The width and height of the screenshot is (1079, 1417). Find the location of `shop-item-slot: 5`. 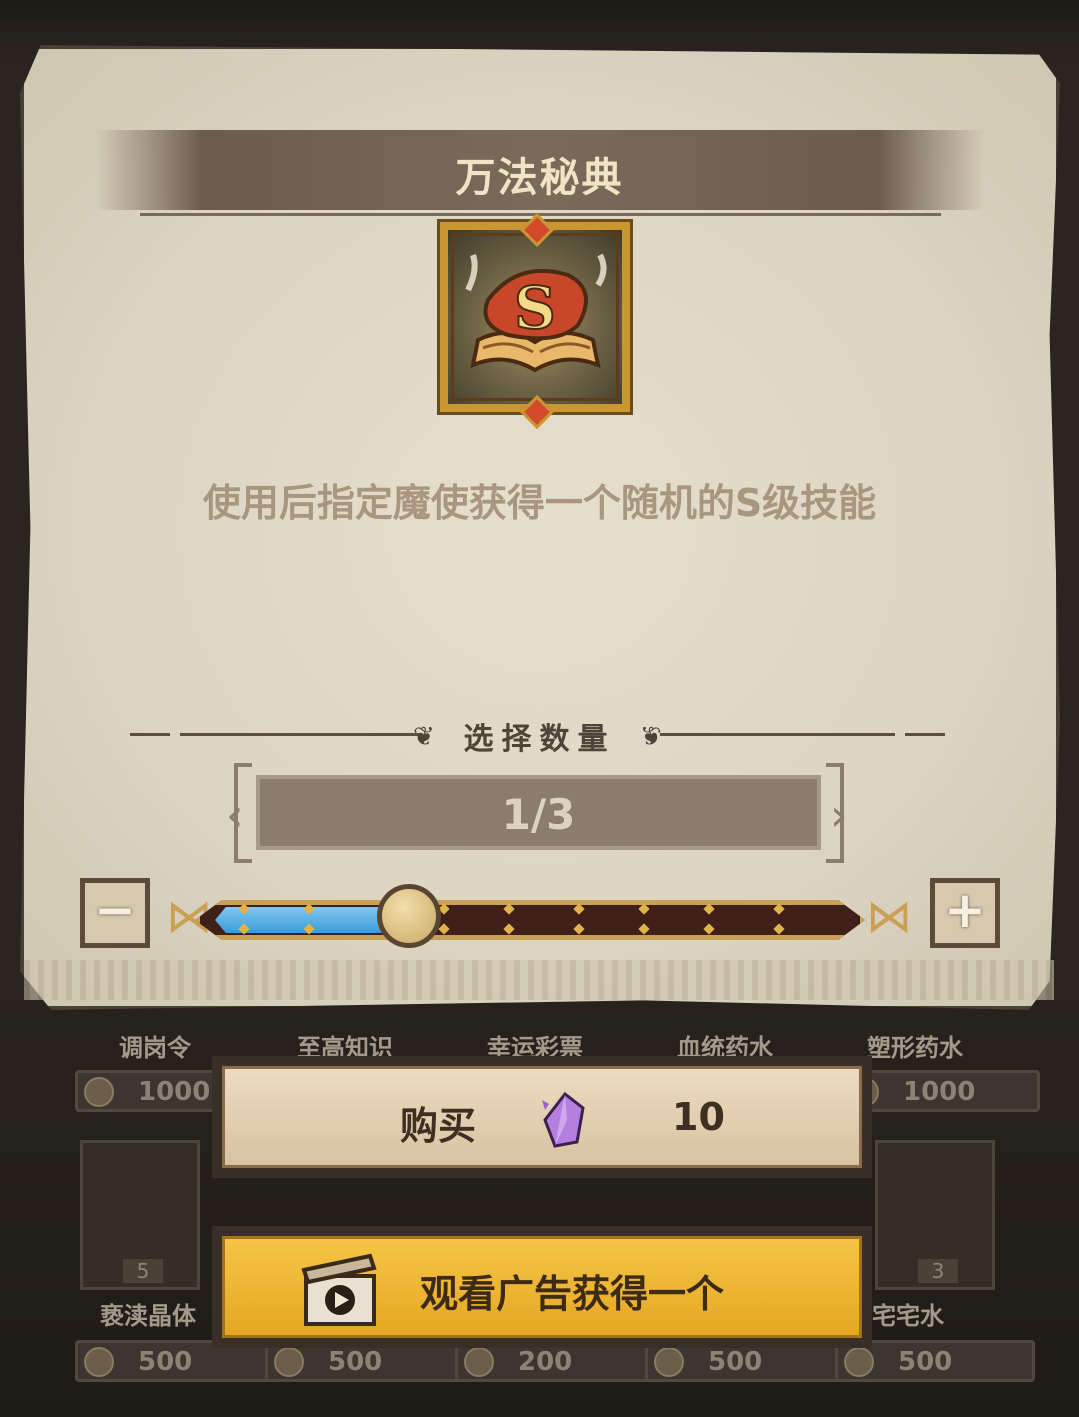

shop-item-slot: 5 is located at coordinates (140, 1215).